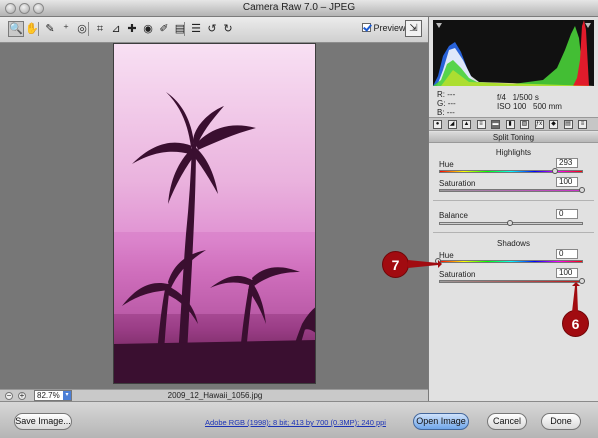 This screenshot has width=598, height=438. Describe the element at coordinates (561, 421) in the screenshot. I see `done-button: Done` at that location.